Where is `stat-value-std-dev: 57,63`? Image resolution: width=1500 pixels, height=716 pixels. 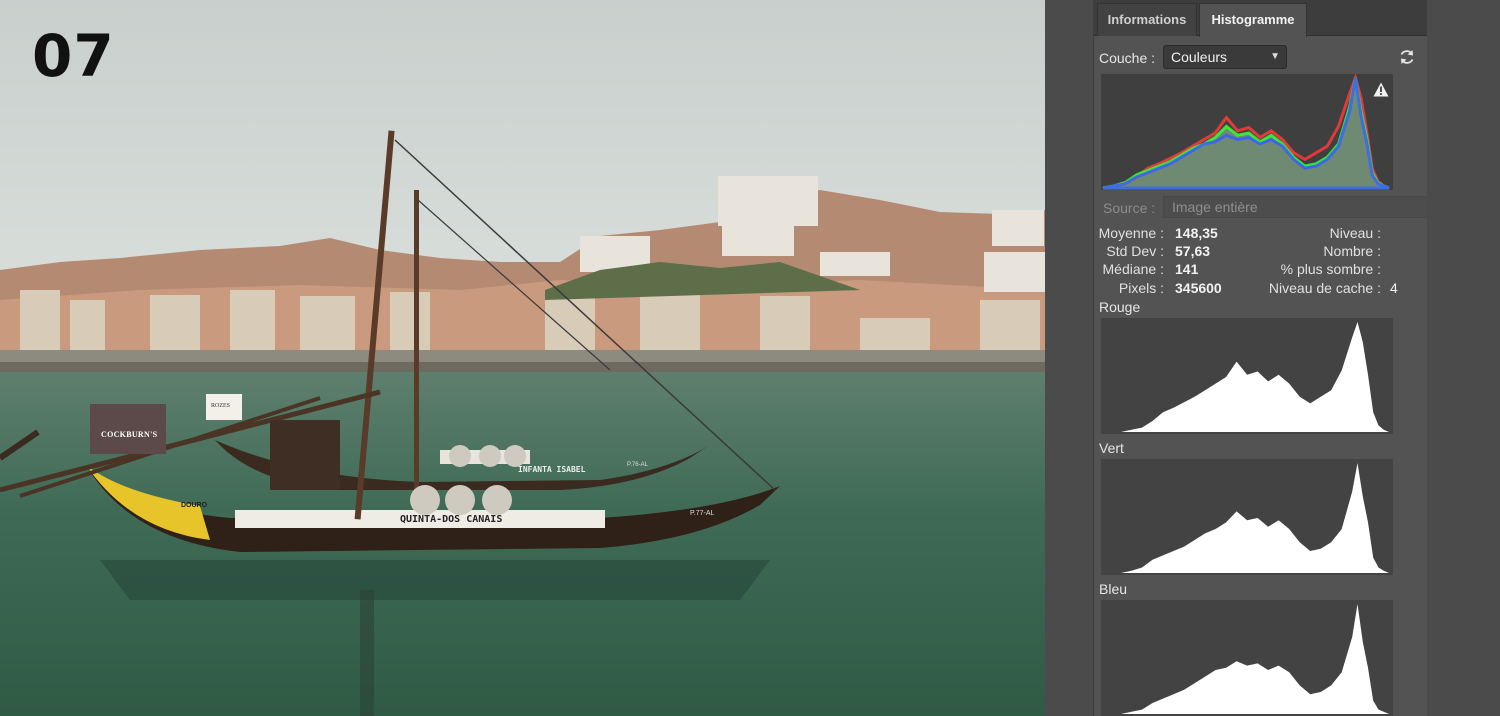
stat-value-std-dev: 57,63 is located at coordinates (1193, 251).